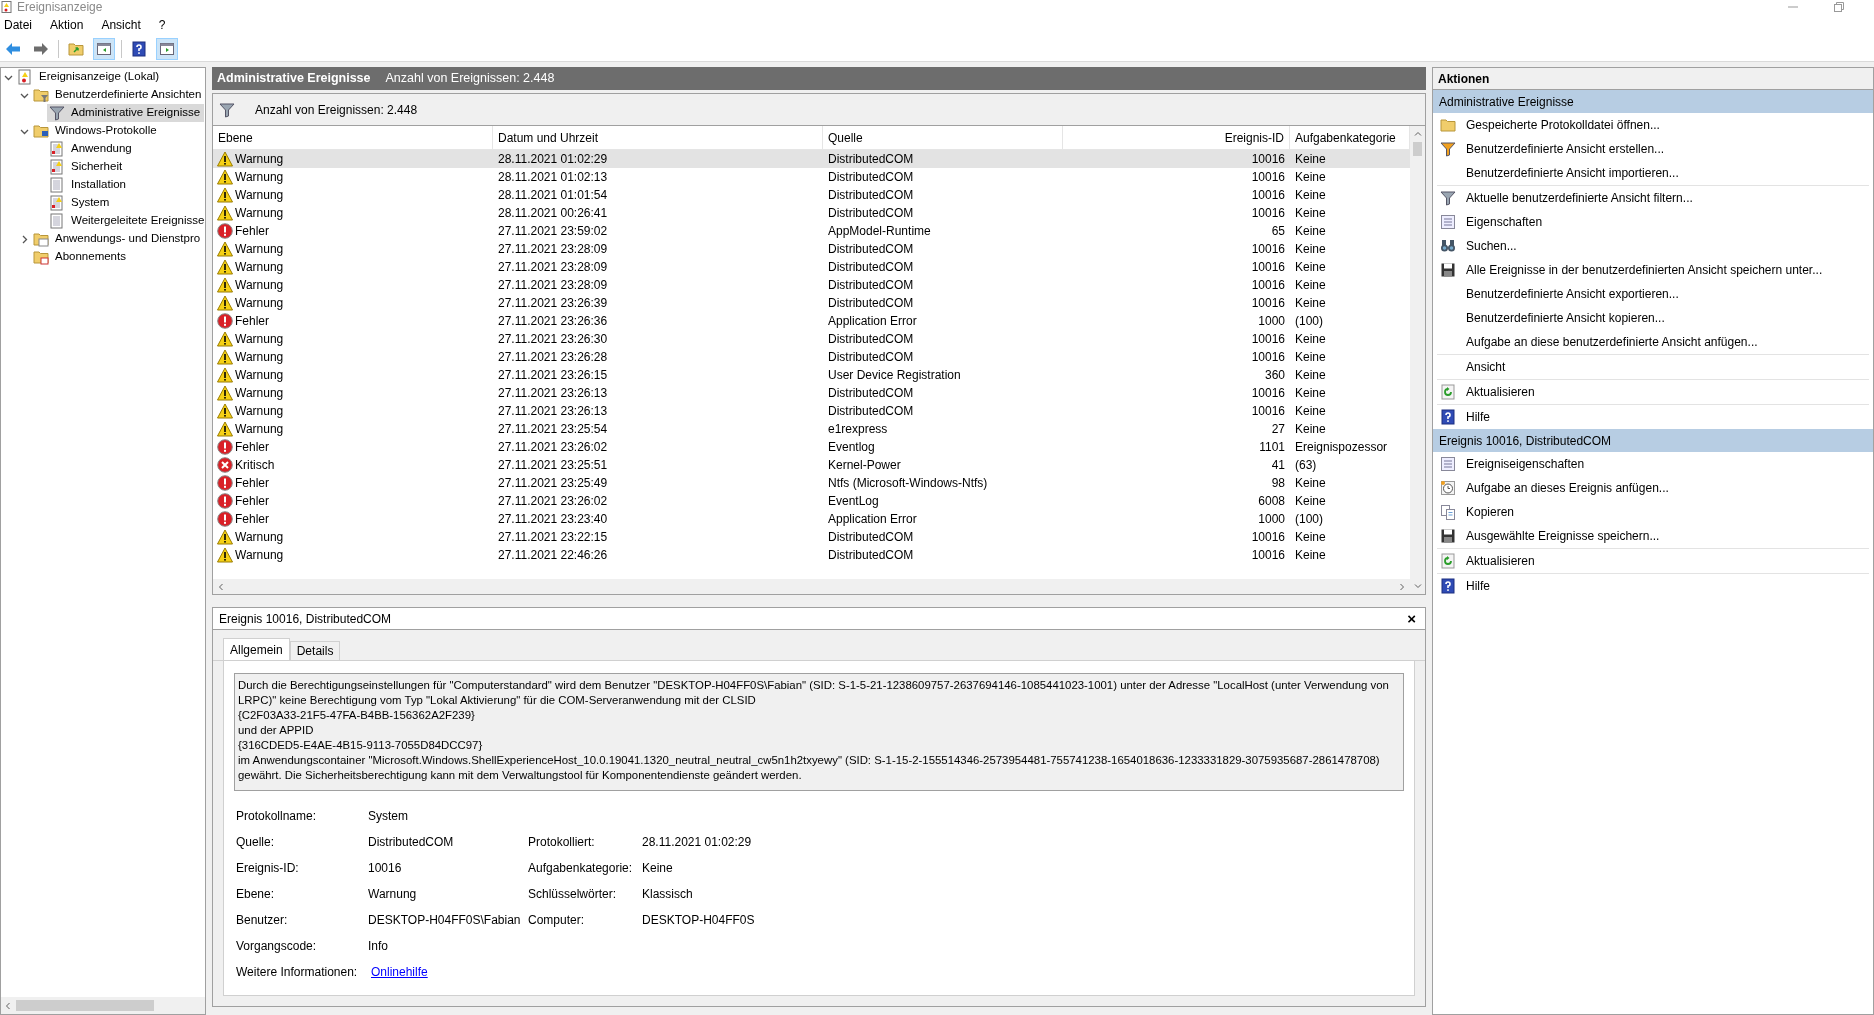 The image size is (1874, 1015). What do you see at coordinates (80, 203) in the screenshot?
I see `tree-item: System` at bounding box center [80, 203].